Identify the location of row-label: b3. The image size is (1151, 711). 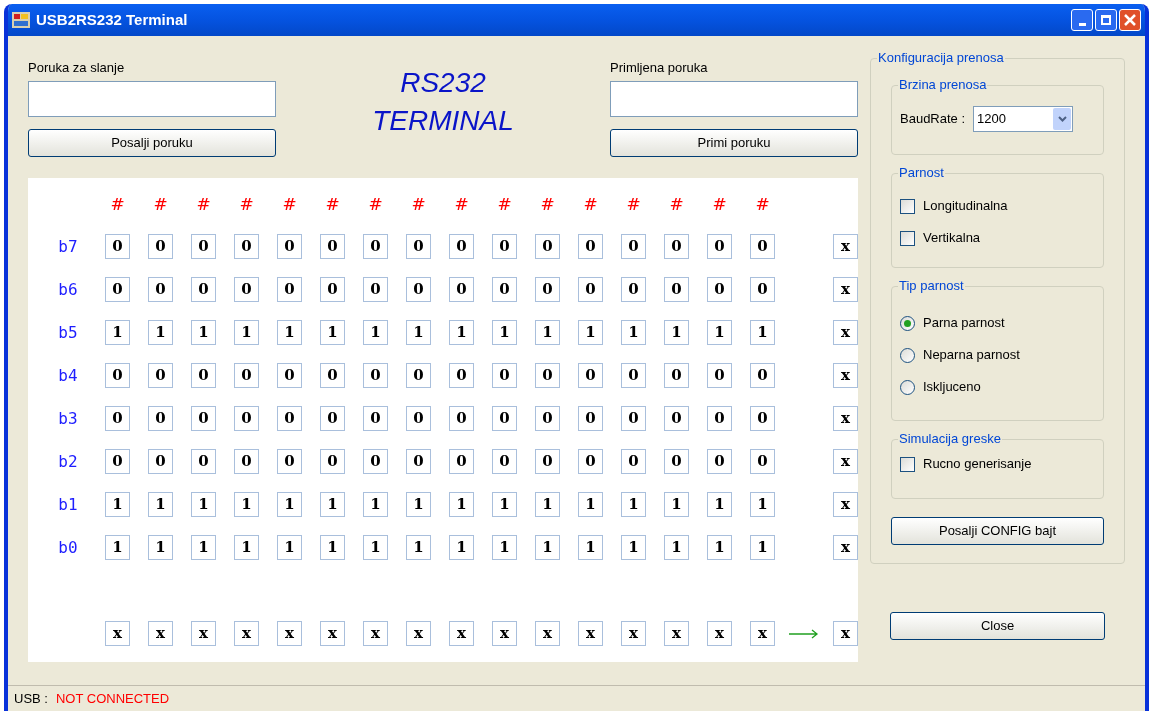
(68, 418).